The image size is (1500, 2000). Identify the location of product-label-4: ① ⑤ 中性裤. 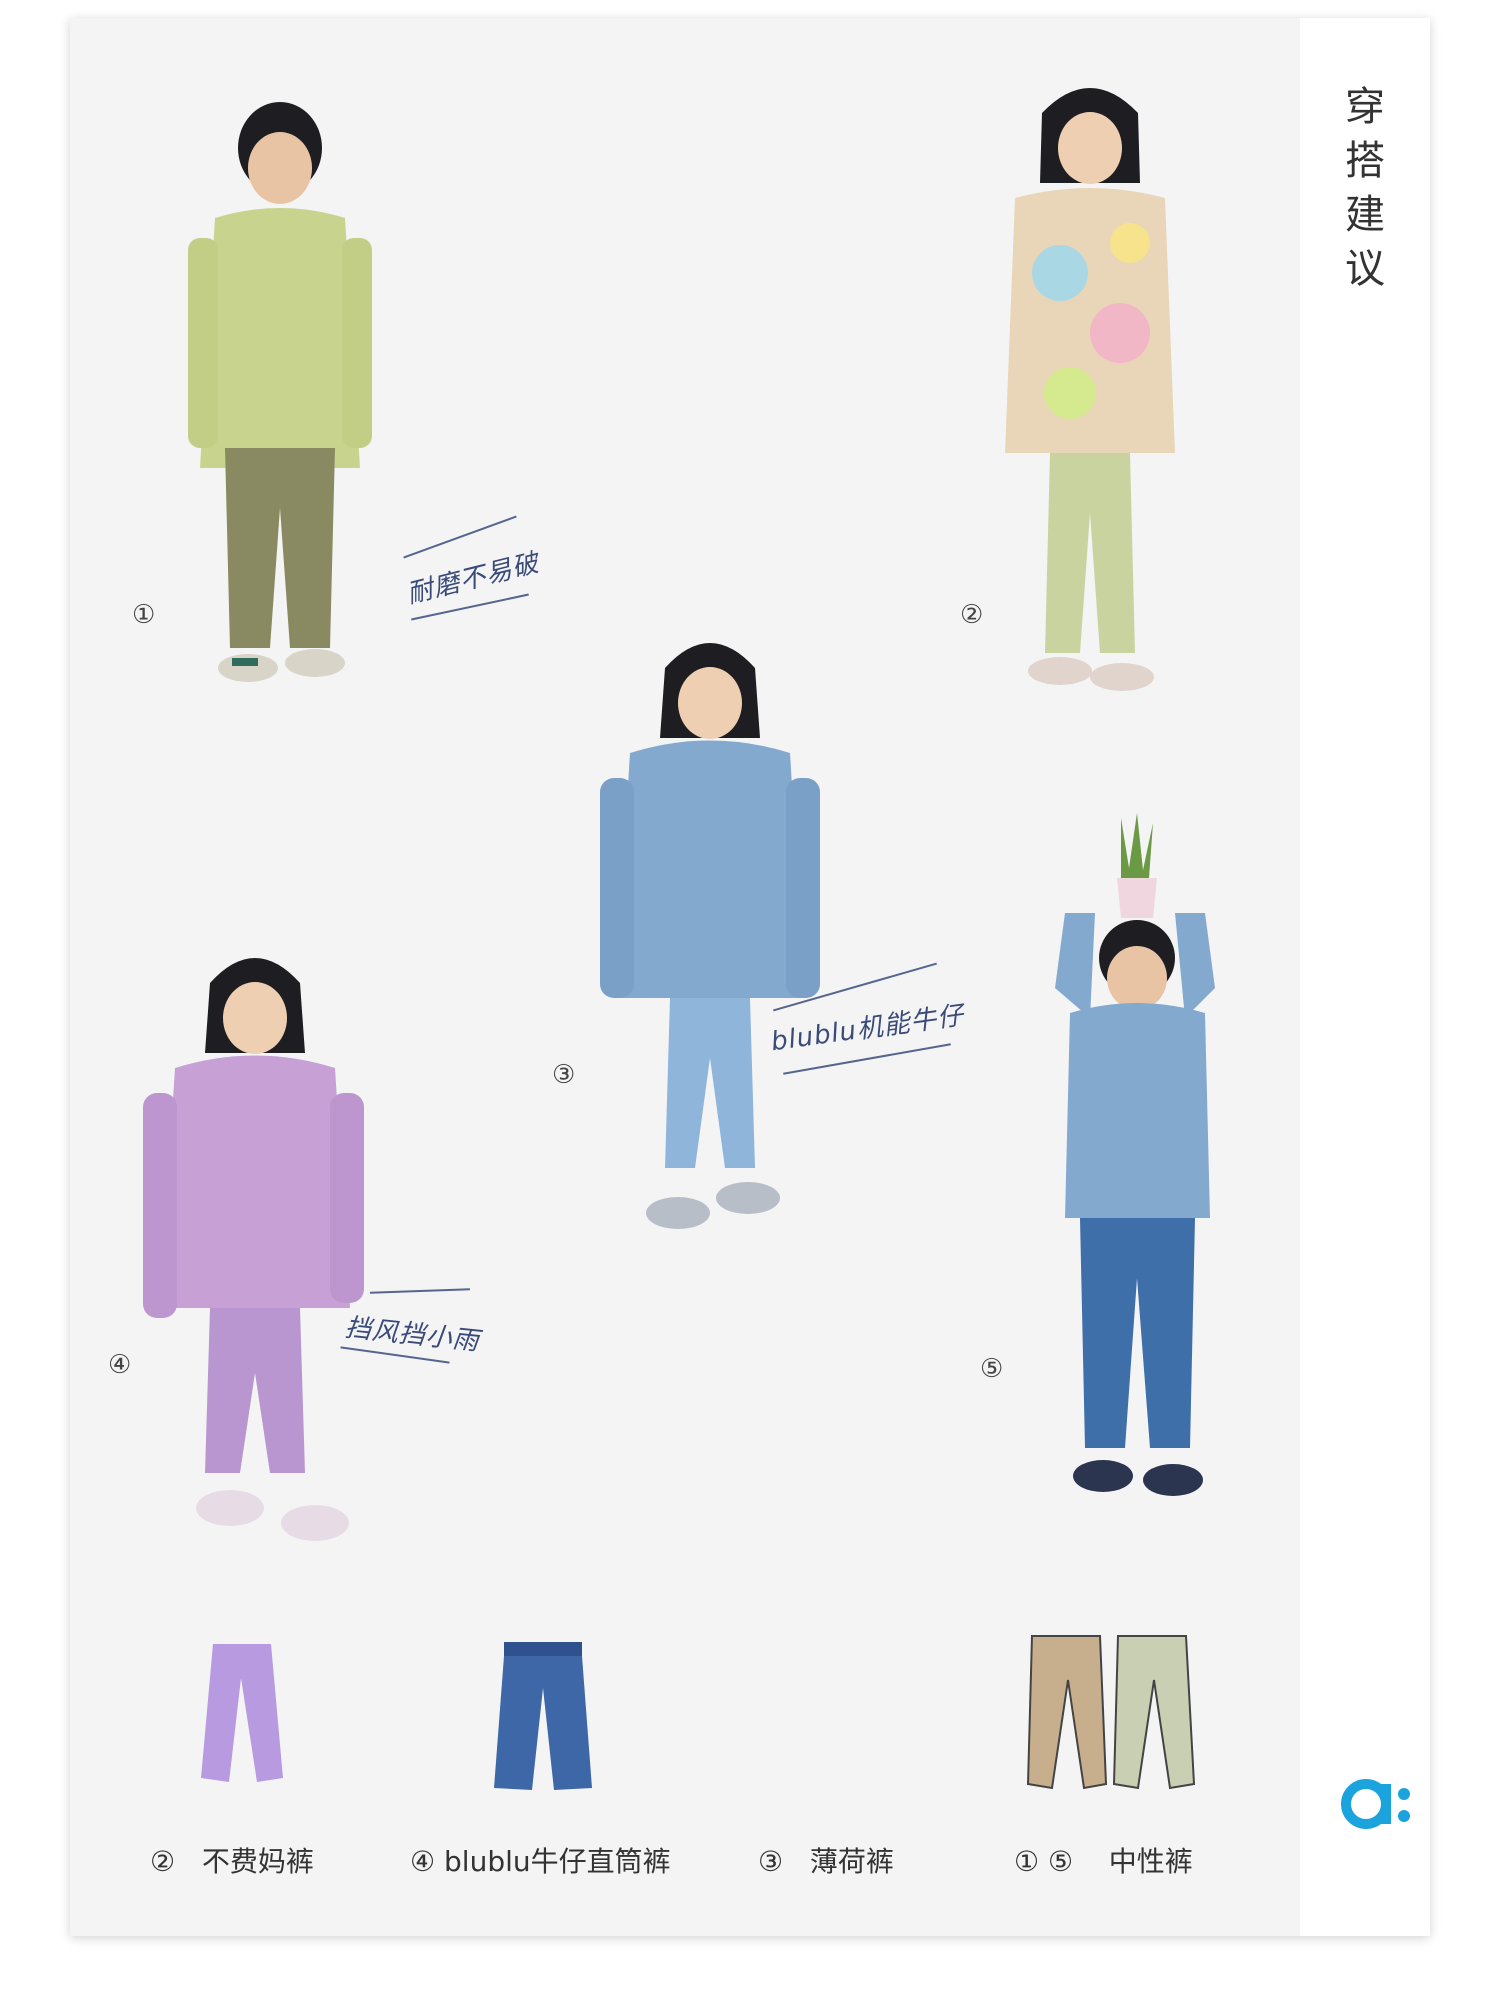
(1103, 1860).